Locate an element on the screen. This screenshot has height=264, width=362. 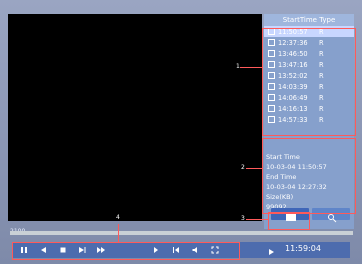
playback-clock: 11:59:04 is located at coordinates (303, 248).